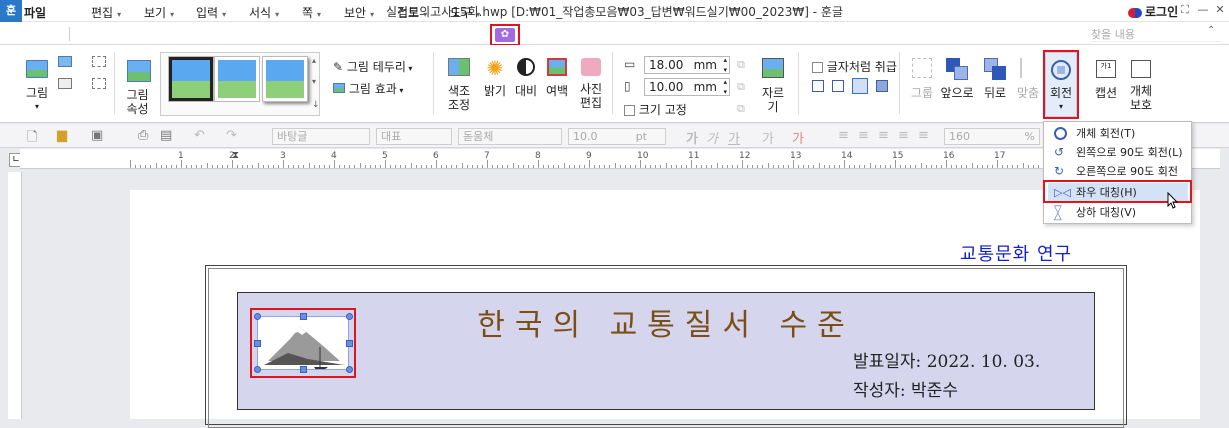  I want to click on height-input: 10.00 mm ▴ ▾, so click(687, 87).